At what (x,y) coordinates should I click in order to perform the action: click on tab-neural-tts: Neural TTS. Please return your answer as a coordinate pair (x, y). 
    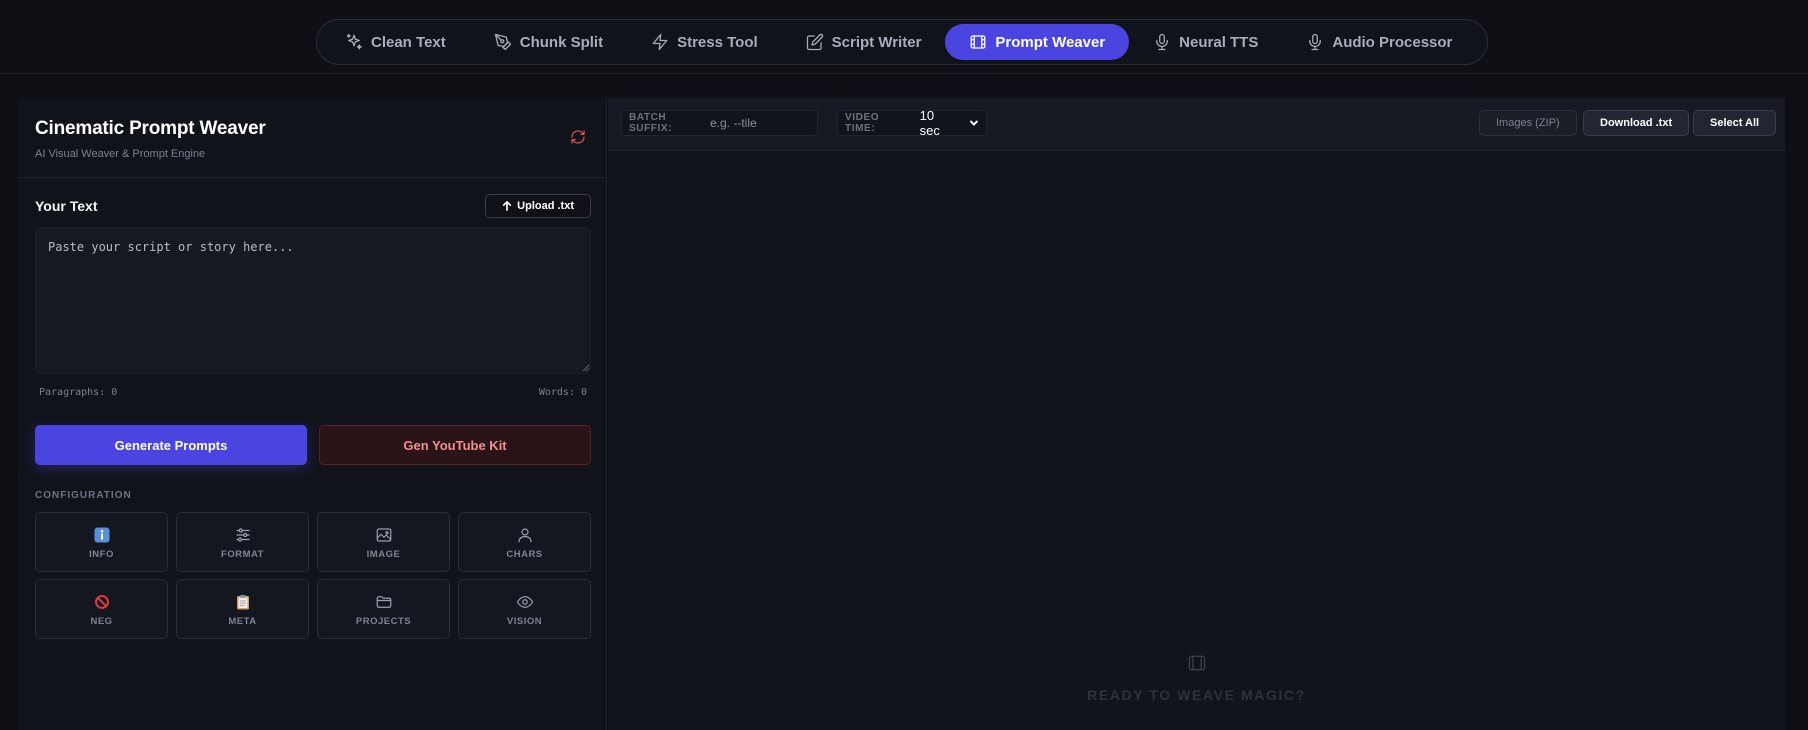
    Looking at the image, I should click on (1205, 42).